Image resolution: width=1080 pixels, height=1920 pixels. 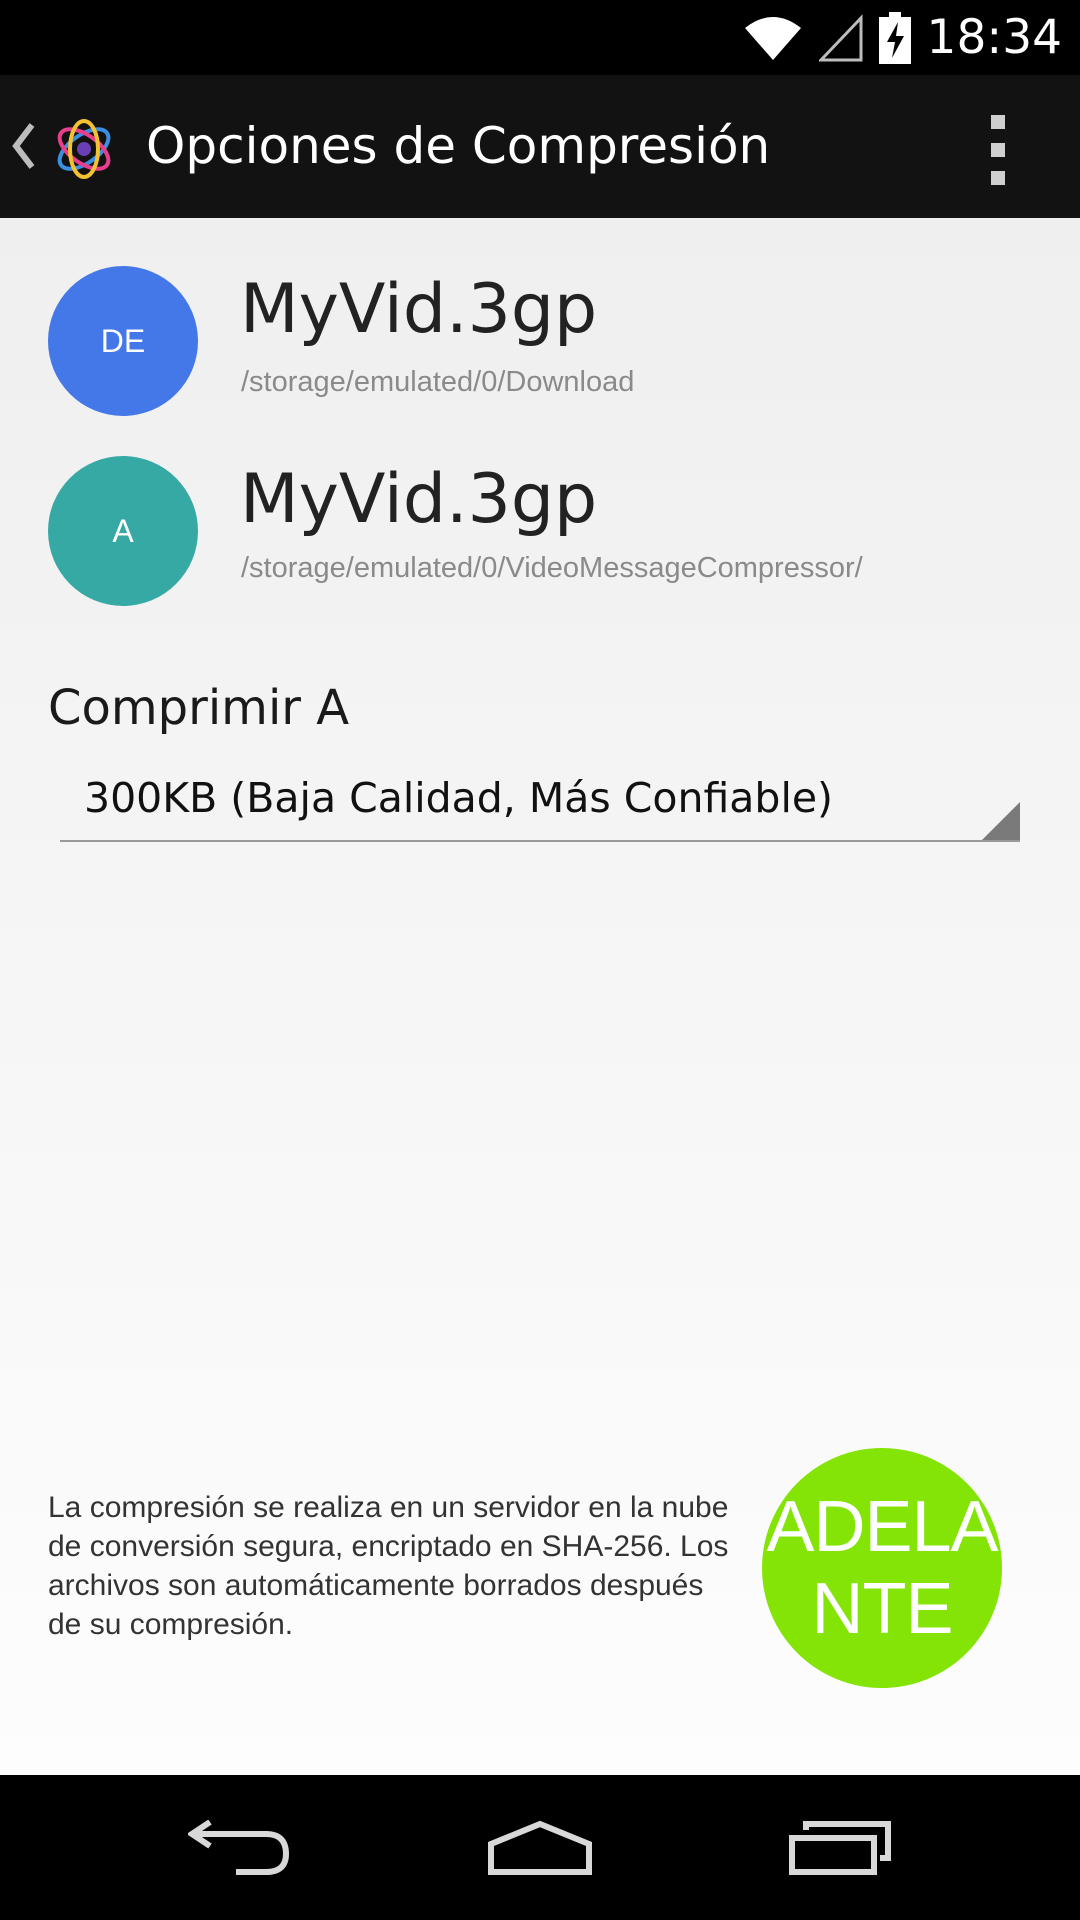 I want to click on action-bar: Opciones de Compresión, so click(x=540, y=146).